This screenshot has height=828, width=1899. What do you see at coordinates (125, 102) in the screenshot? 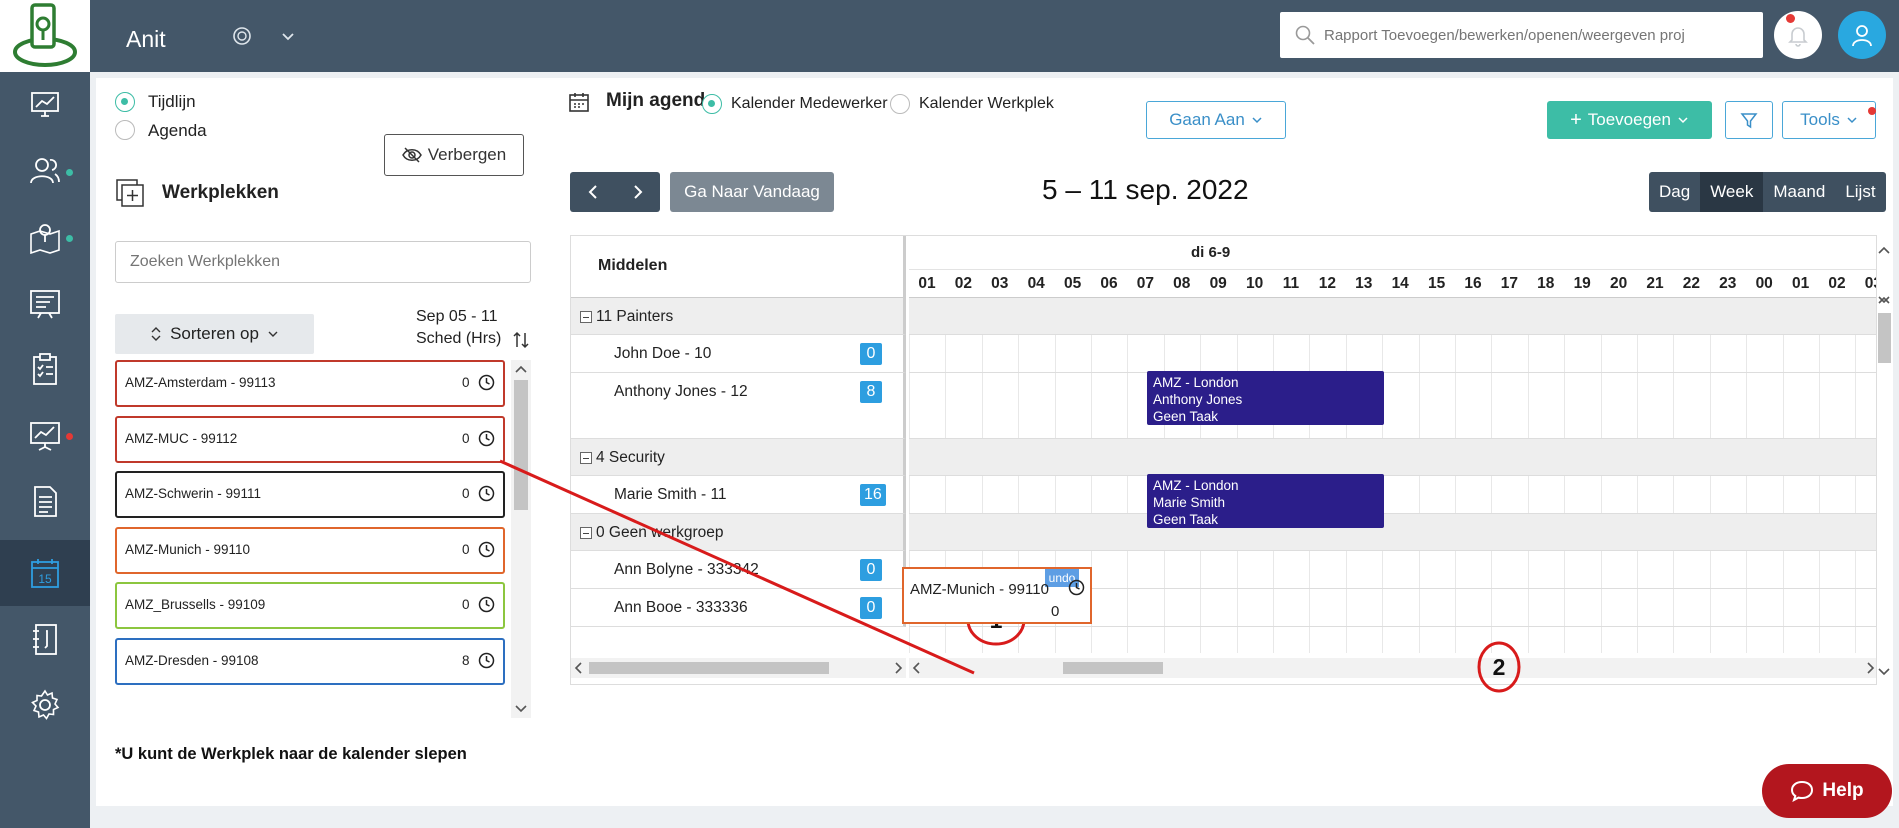
I see `radio-timeline` at bounding box center [125, 102].